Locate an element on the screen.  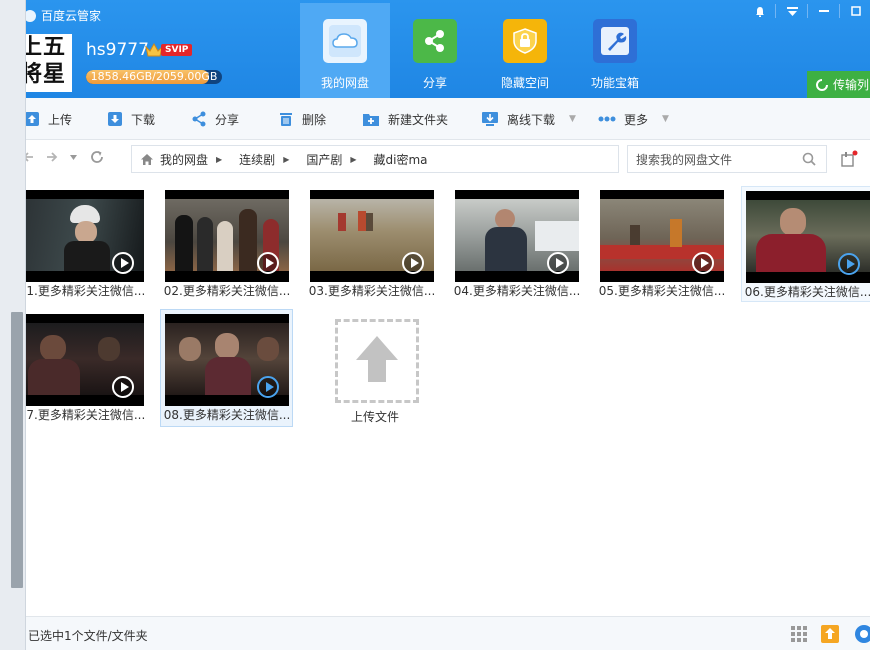
breadcrumb-item-series: 连续剧 is located at coordinates (257, 159).